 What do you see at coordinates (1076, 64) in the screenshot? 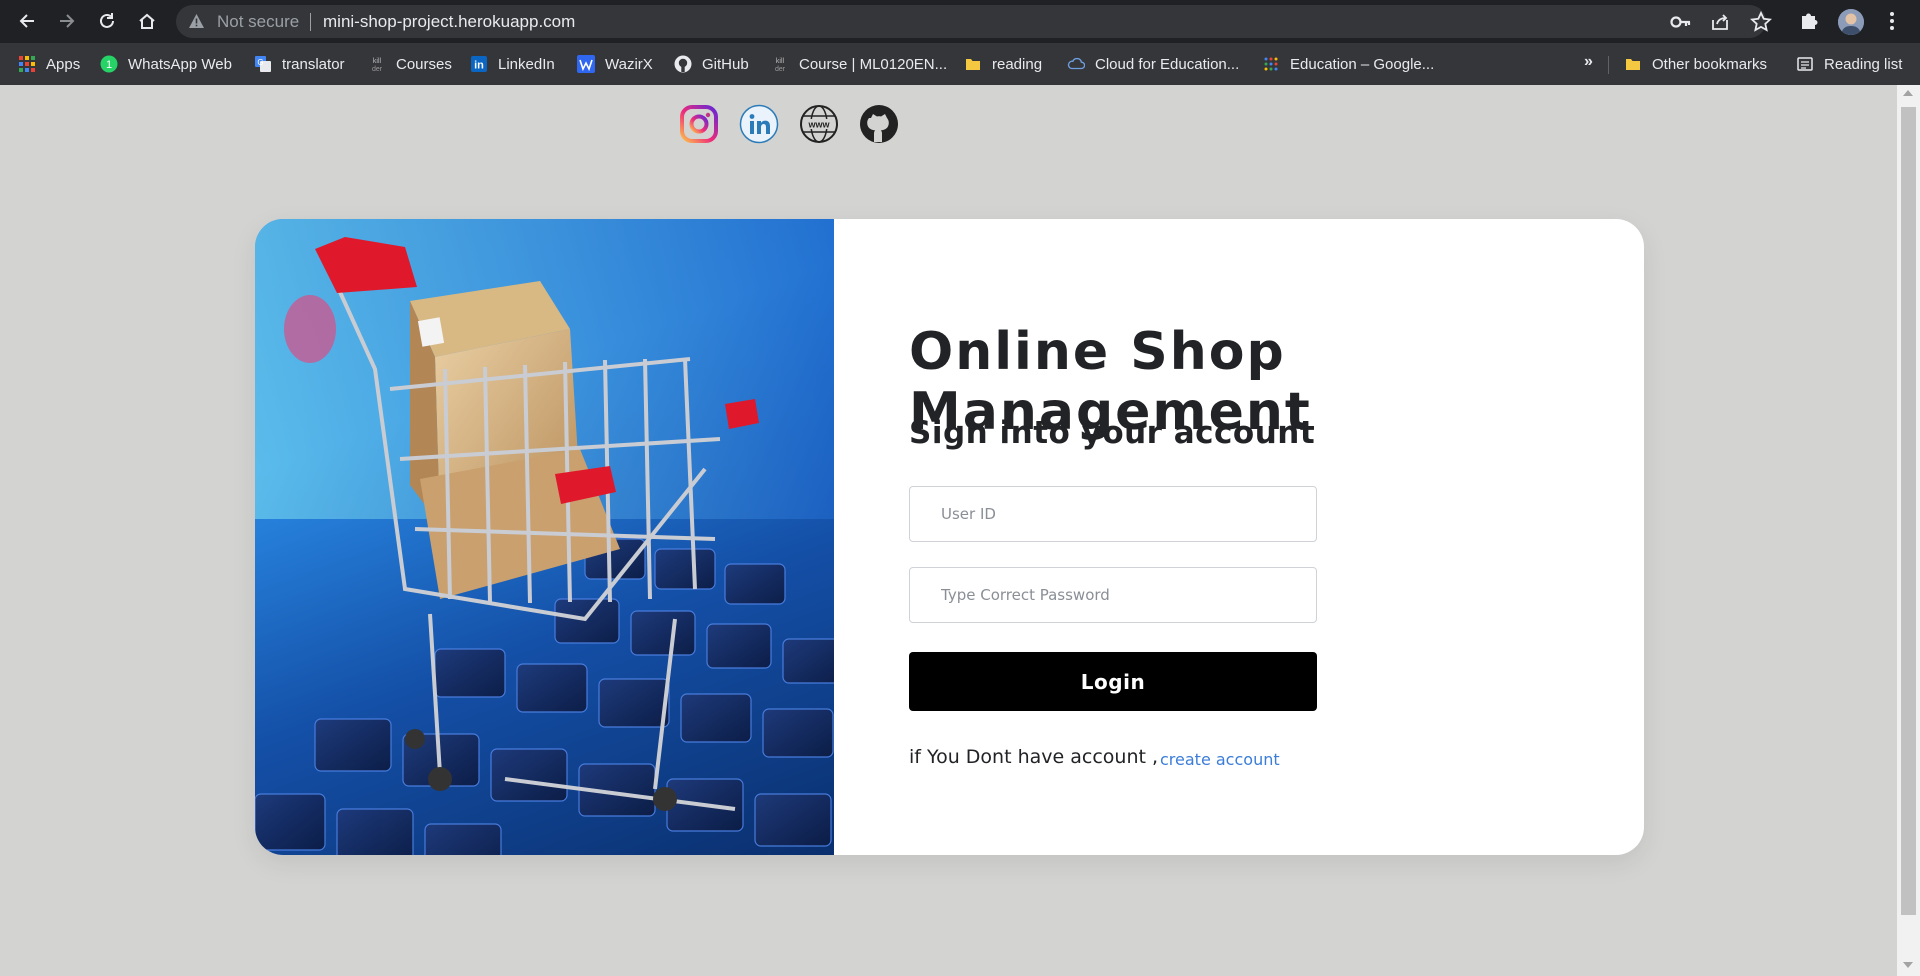
I see `ibm-cloud-icon` at bounding box center [1076, 64].